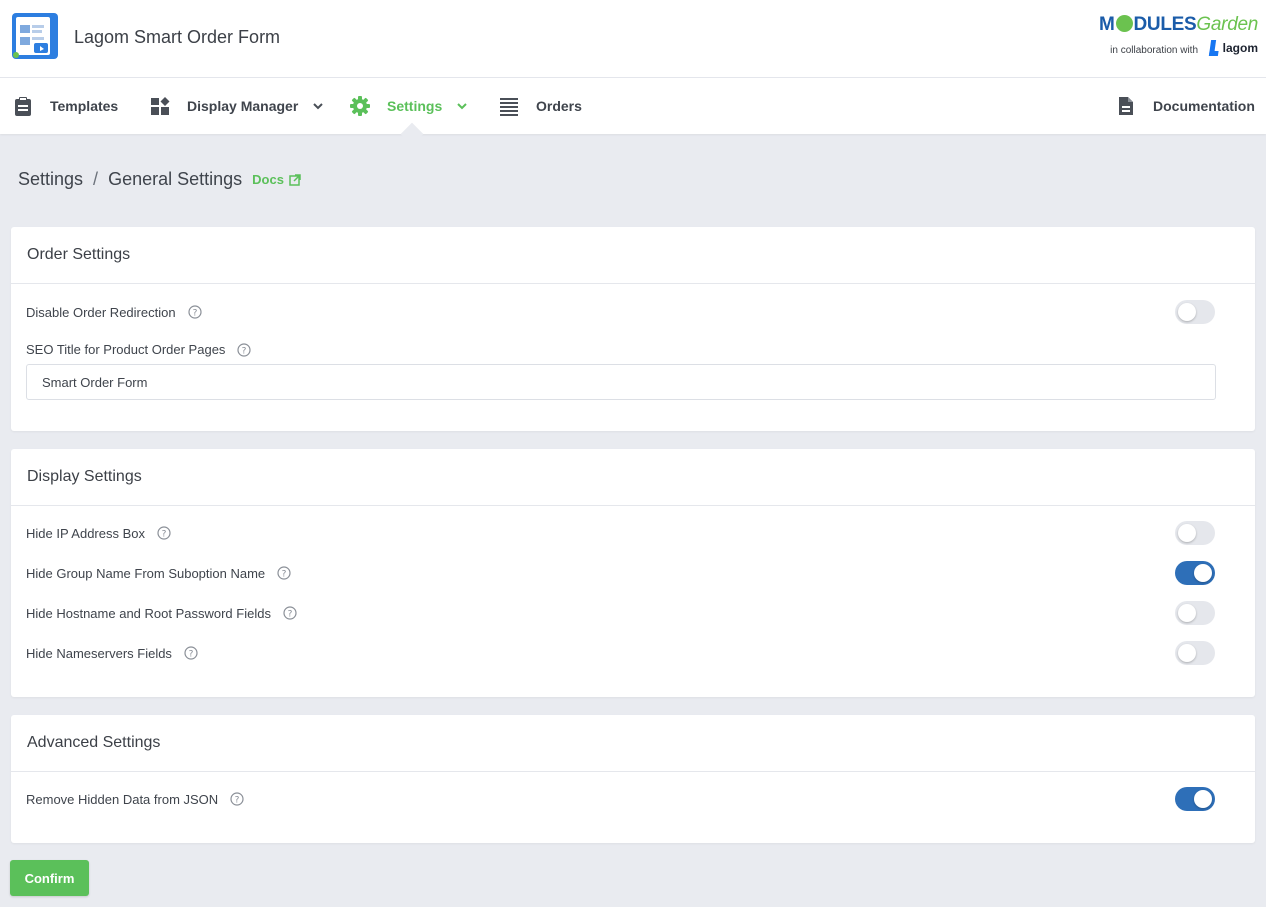  Describe the element at coordinates (620, 613) in the screenshot. I see `hide-hostname-row: Hide Hostname and Root Password Fields ?` at that location.